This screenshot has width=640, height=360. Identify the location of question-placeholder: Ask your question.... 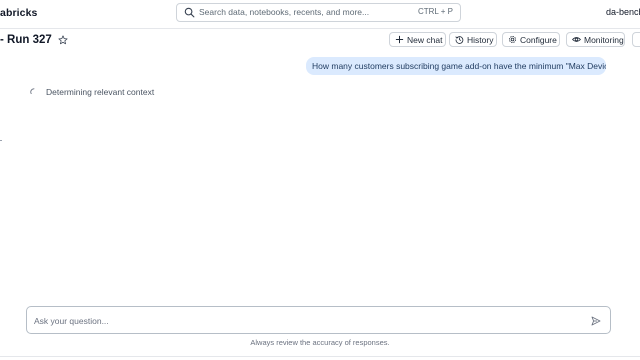
(71, 321).